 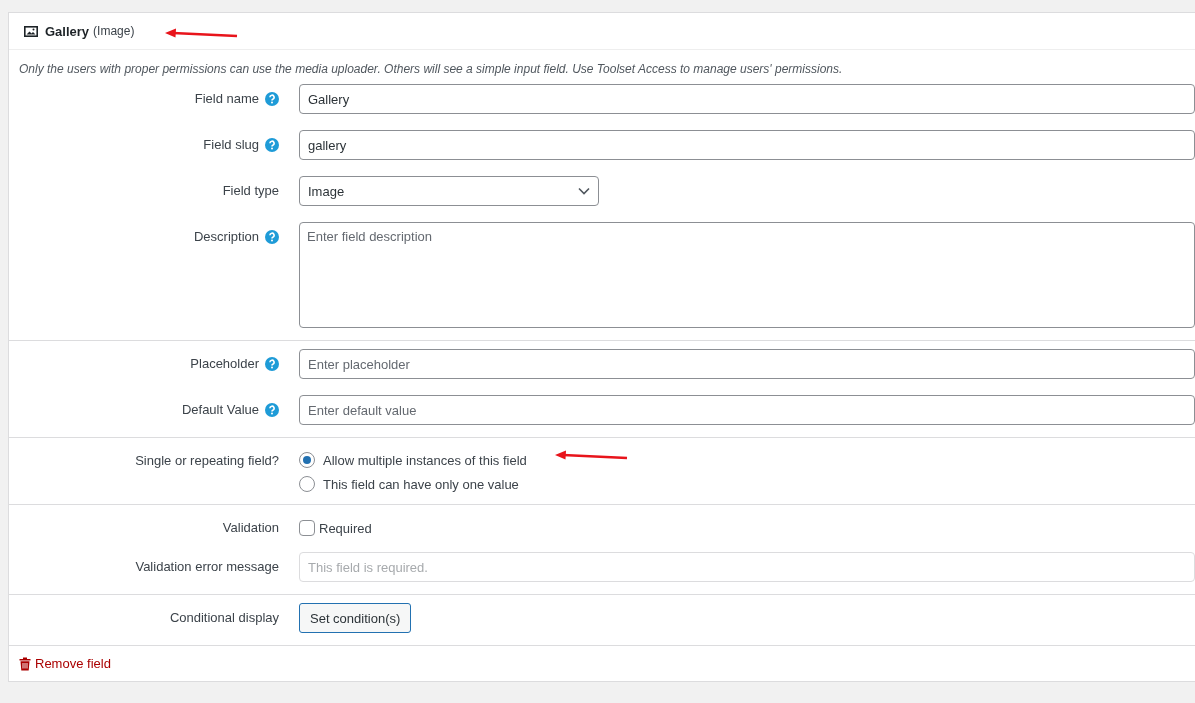 I want to click on trash-icon, so click(x=25, y=663).